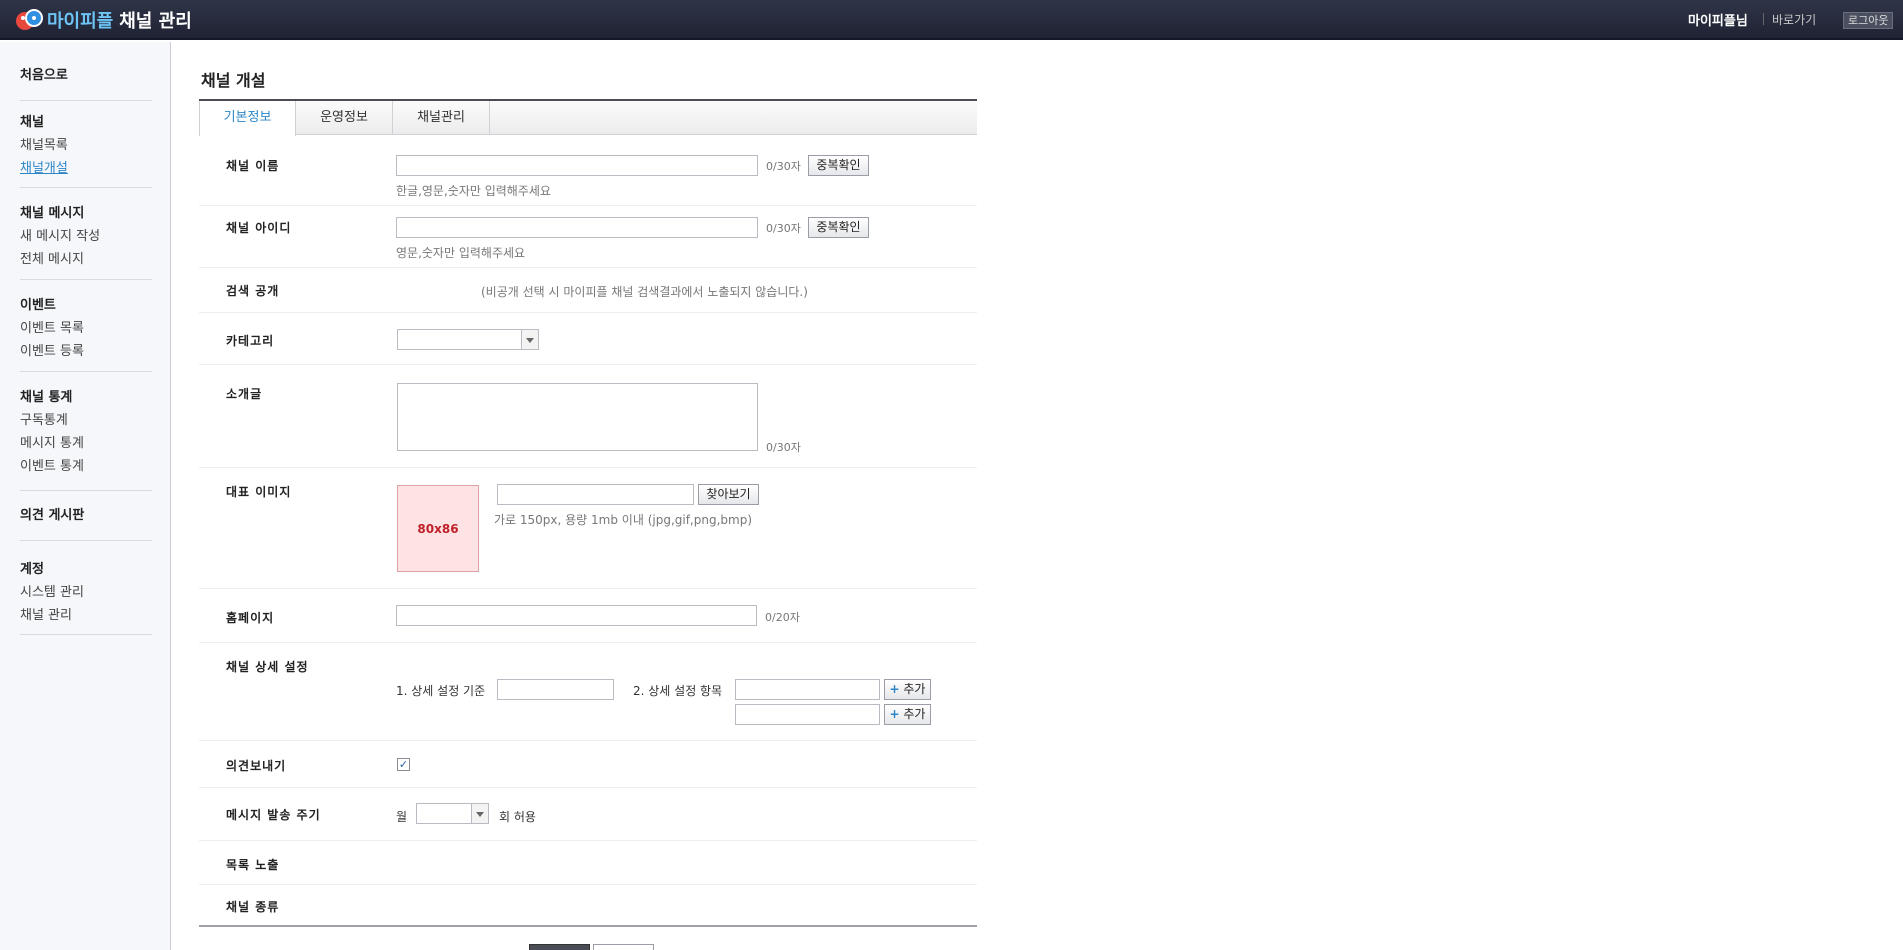 The width and height of the screenshot is (1903, 950). I want to click on send-cycle-label: 메시지 발송 주기, so click(273, 815).